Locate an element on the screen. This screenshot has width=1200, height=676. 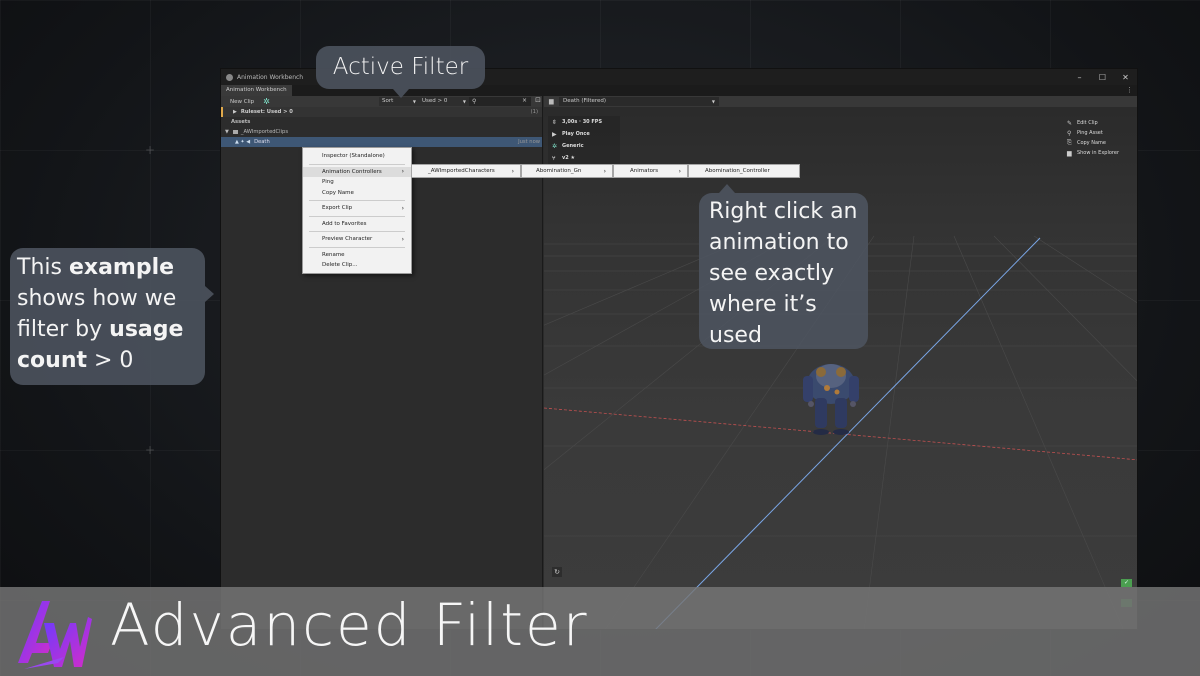
folder-row: ▼ _AWImportedClips is located at coordinates (381, 132).